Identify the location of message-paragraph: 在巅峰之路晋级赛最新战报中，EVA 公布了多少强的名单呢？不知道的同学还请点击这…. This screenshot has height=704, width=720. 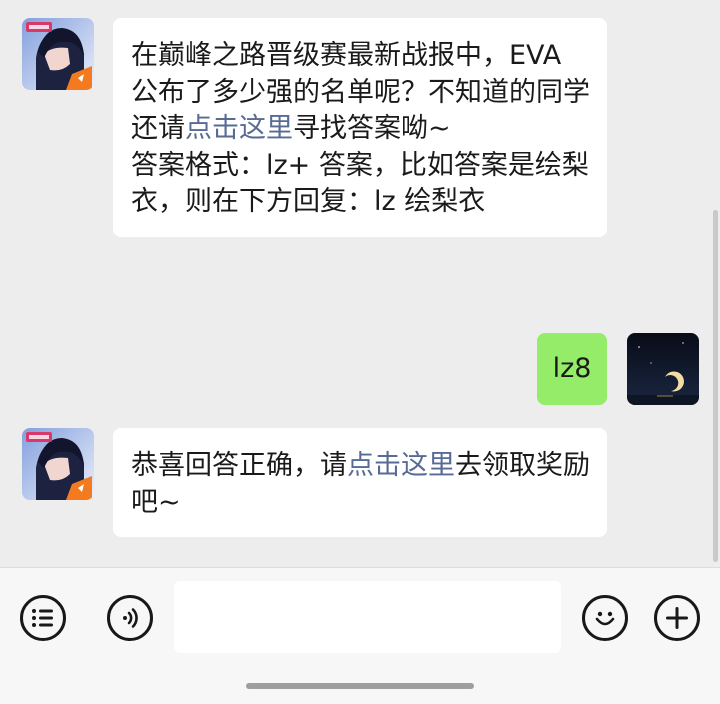
(361, 93).